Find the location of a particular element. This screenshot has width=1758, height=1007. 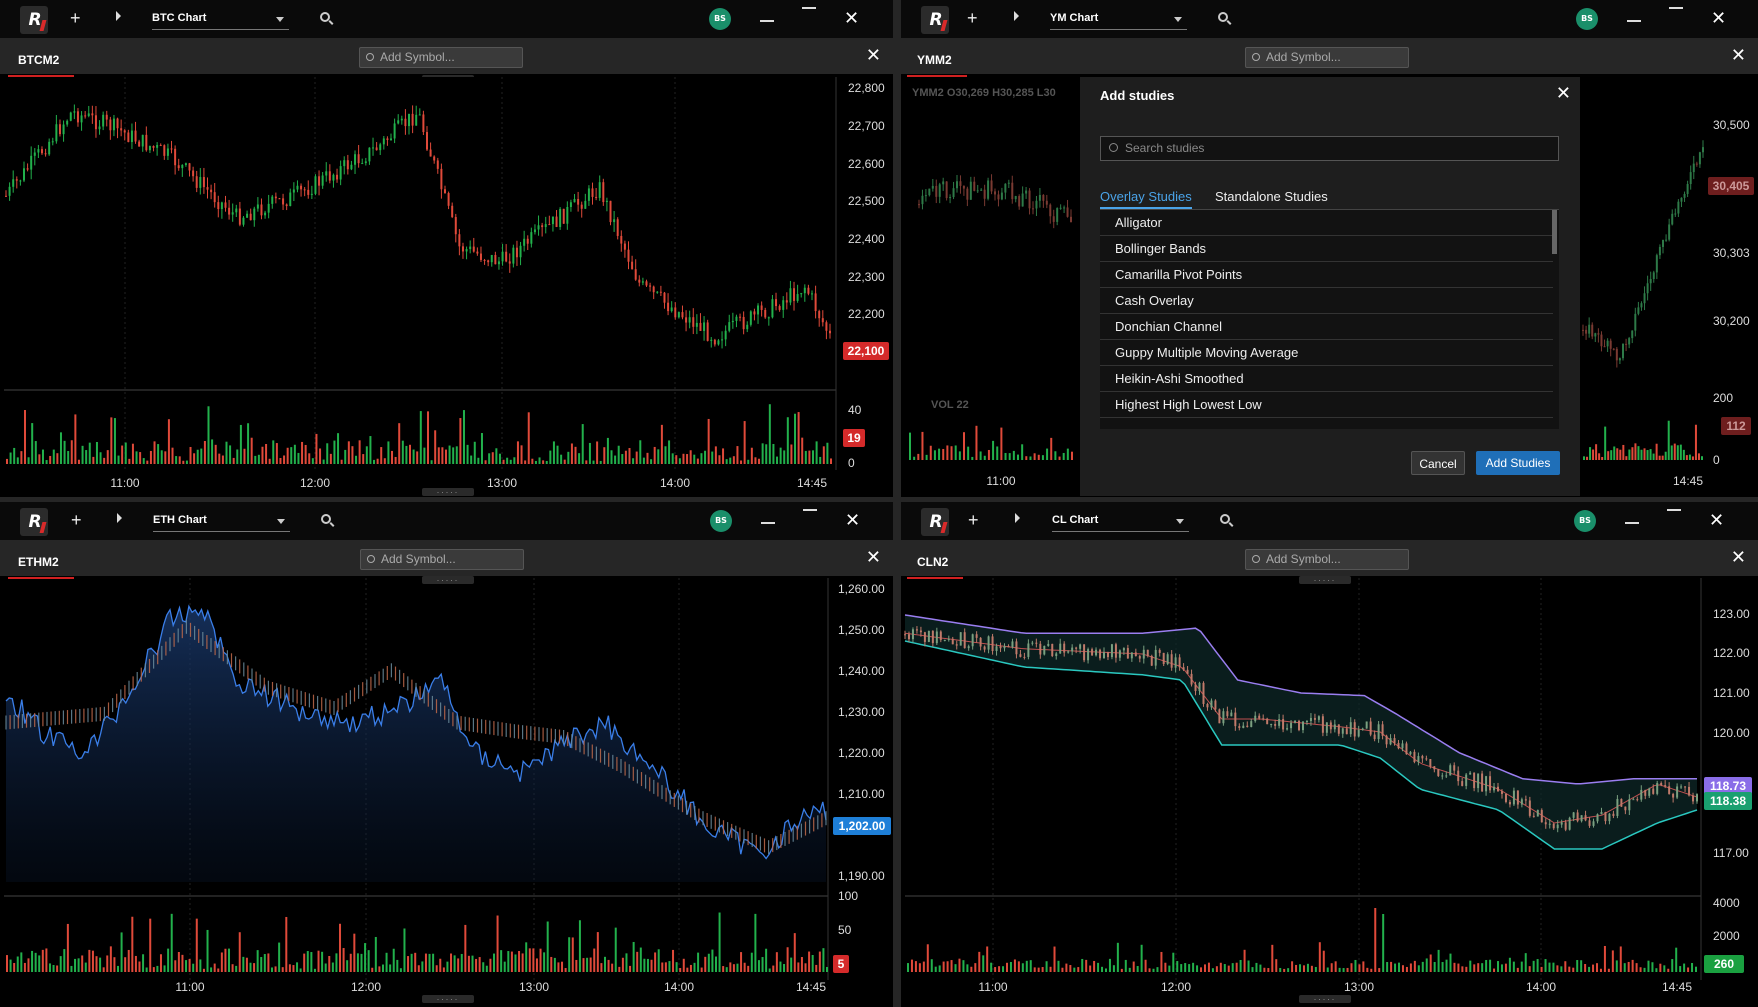

list-item: Heikin-Ashi Smoothed is located at coordinates (1326, 379).